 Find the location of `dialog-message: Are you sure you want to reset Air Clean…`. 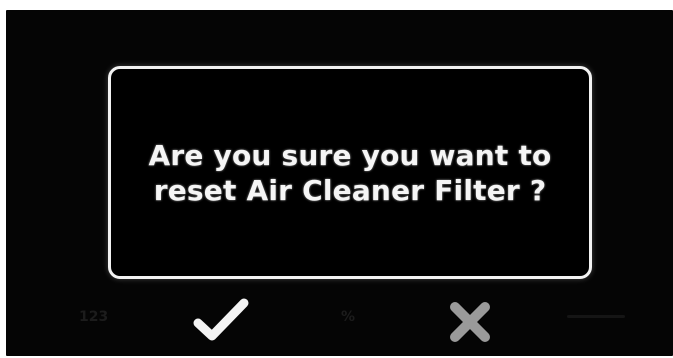

dialog-message: Are you sure you want to reset Air Clean… is located at coordinates (350, 172).